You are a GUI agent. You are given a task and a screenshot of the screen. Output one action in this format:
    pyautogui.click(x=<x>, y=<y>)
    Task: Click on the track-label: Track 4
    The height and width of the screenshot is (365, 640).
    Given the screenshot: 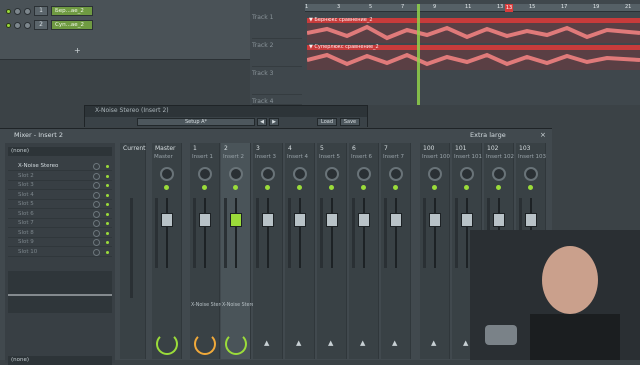 What is the action you would take?
    pyautogui.click(x=277, y=100)
    